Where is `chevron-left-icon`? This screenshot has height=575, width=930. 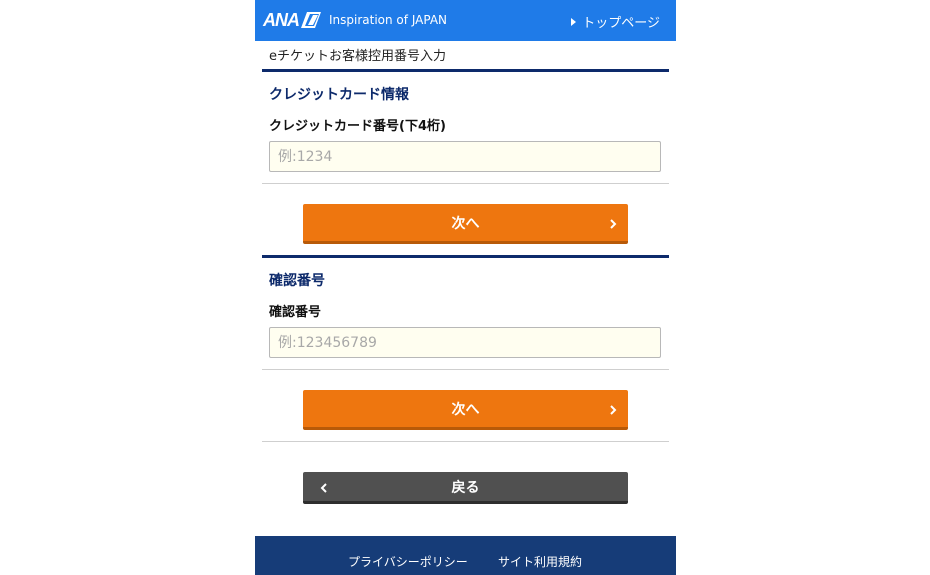 chevron-left-icon is located at coordinates (323, 488).